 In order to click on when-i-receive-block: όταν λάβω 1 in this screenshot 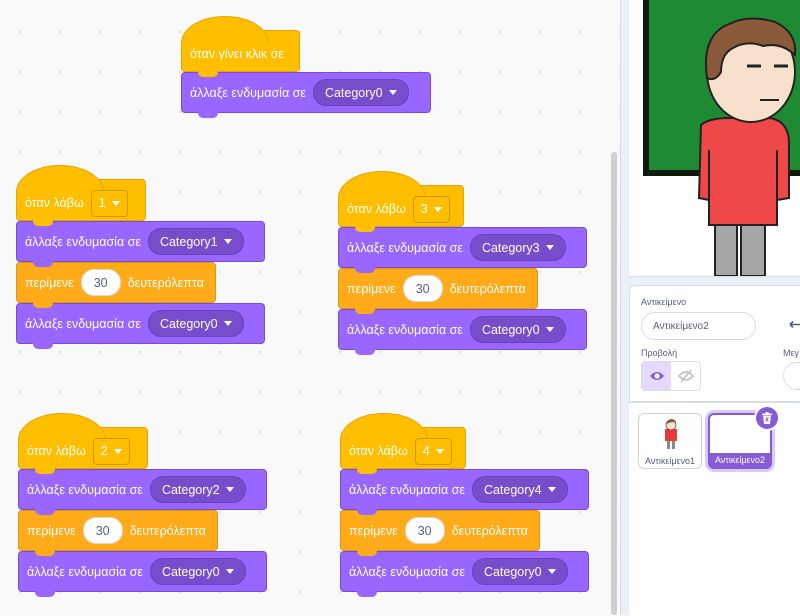, I will do `click(81, 200)`.